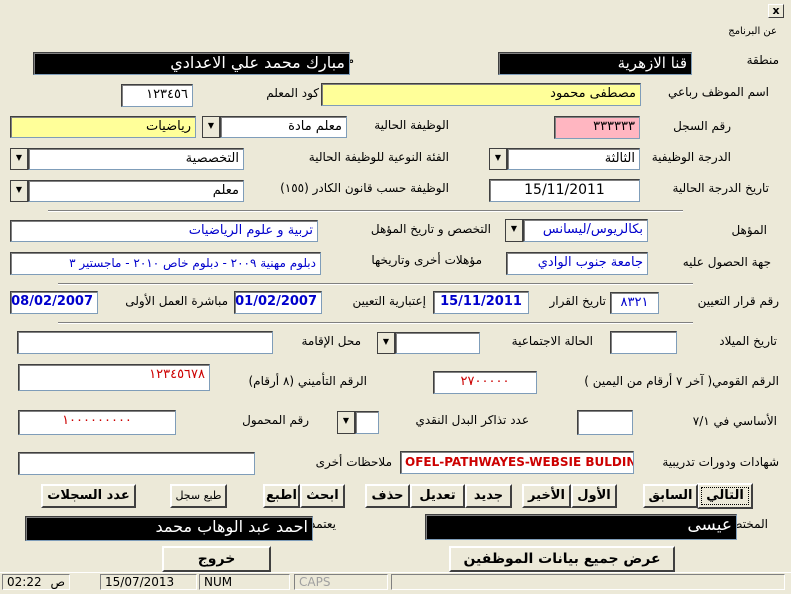  What do you see at coordinates (585, 230) in the screenshot?
I see `qualification-value: بكالريوس/ليسانس` at bounding box center [585, 230].